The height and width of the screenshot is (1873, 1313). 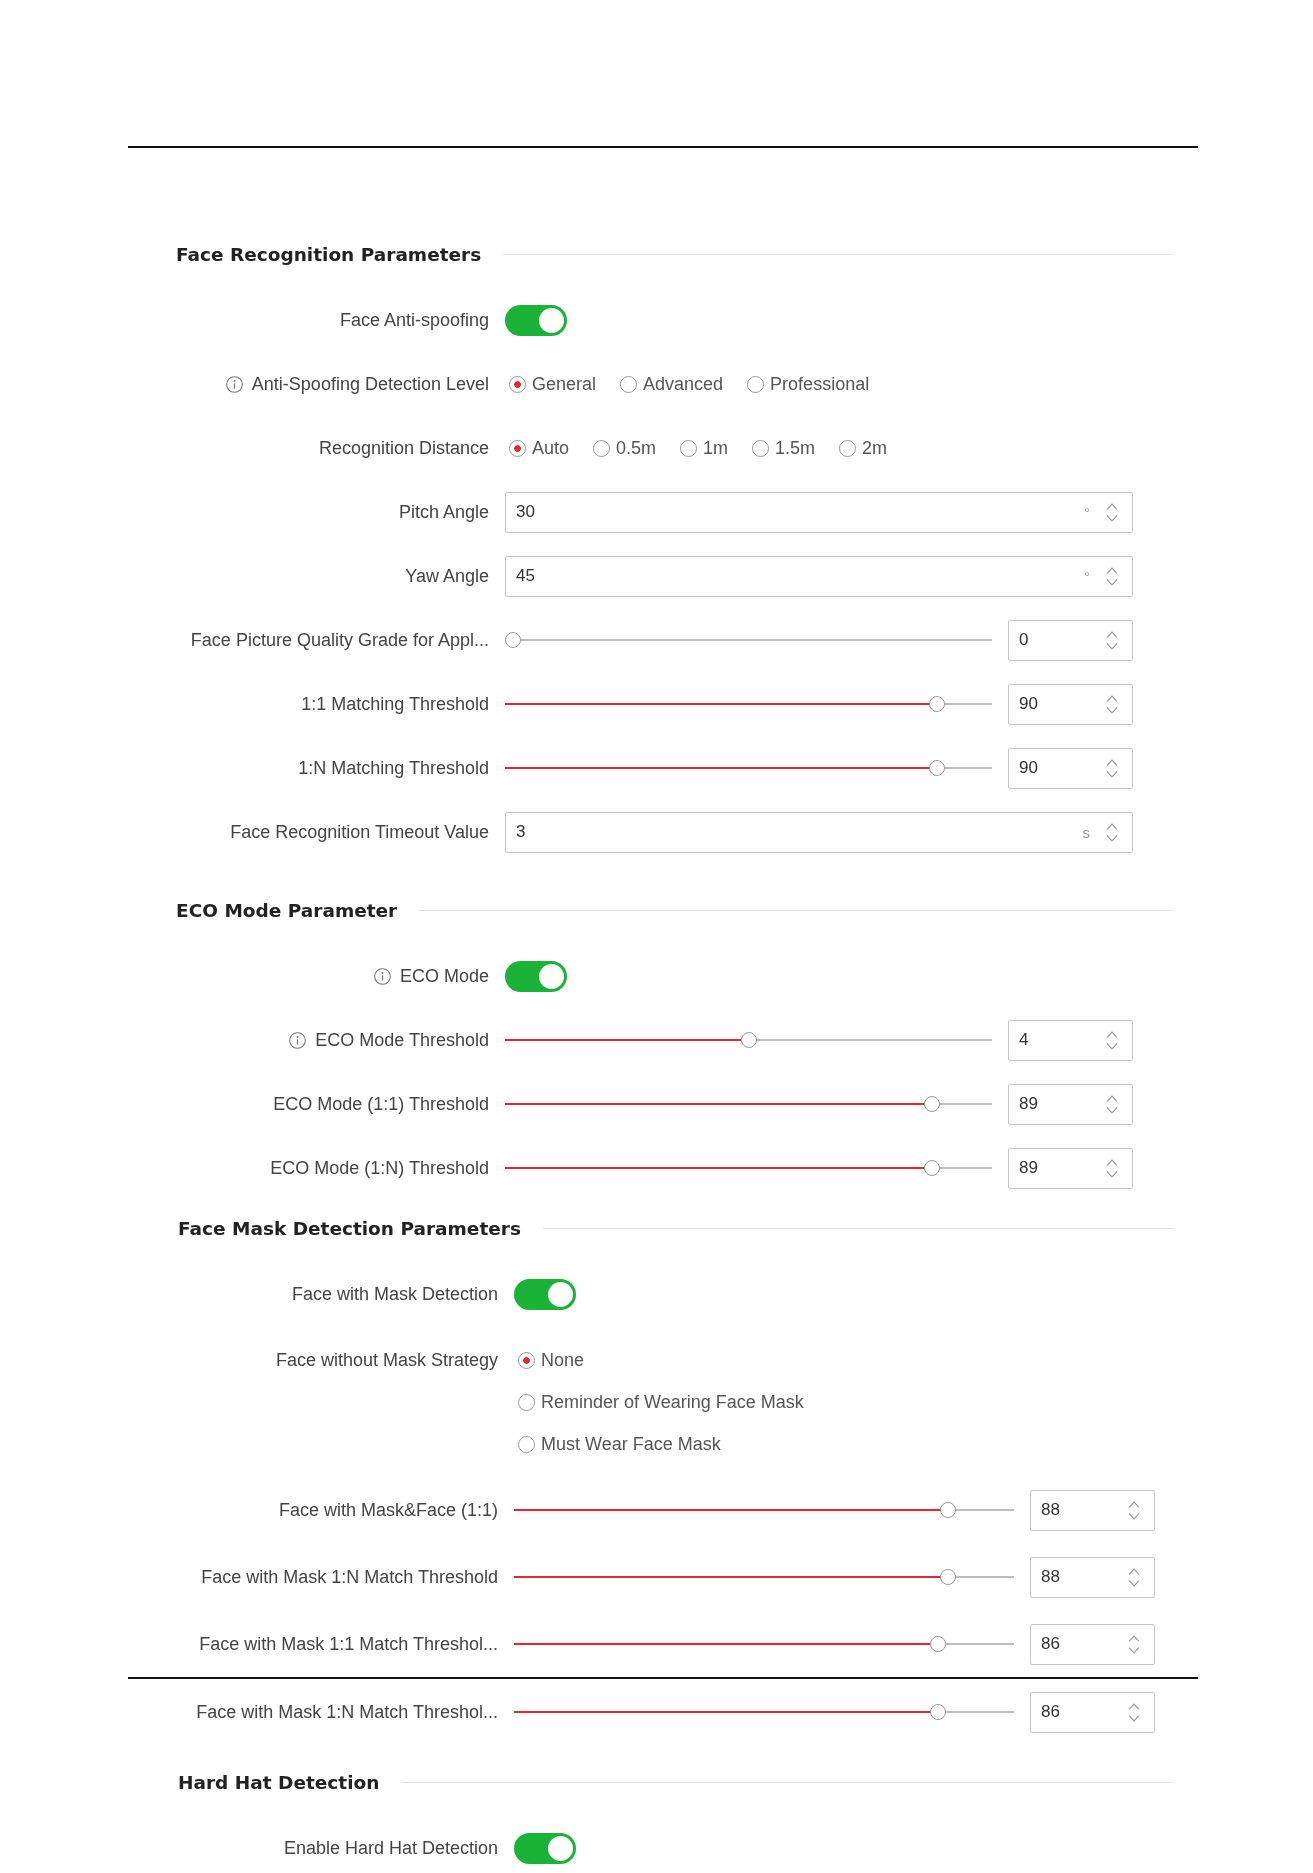 What do you see at coordinates (625, 448) in the screenshot?
I see `radio-option: 0.5m` at bounding box center [625, 448].